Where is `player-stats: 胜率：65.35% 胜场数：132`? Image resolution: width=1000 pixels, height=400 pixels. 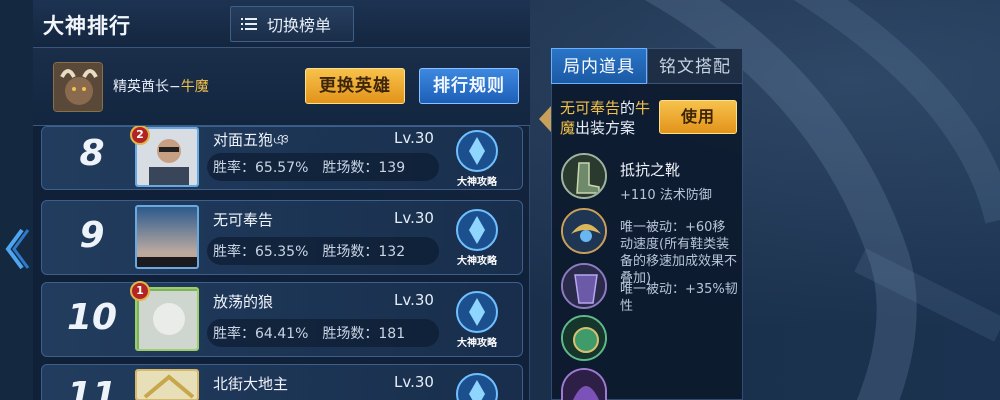
player-stats: 胜率：65.35% 胜场数：132 is located at coordinates (323, 251).